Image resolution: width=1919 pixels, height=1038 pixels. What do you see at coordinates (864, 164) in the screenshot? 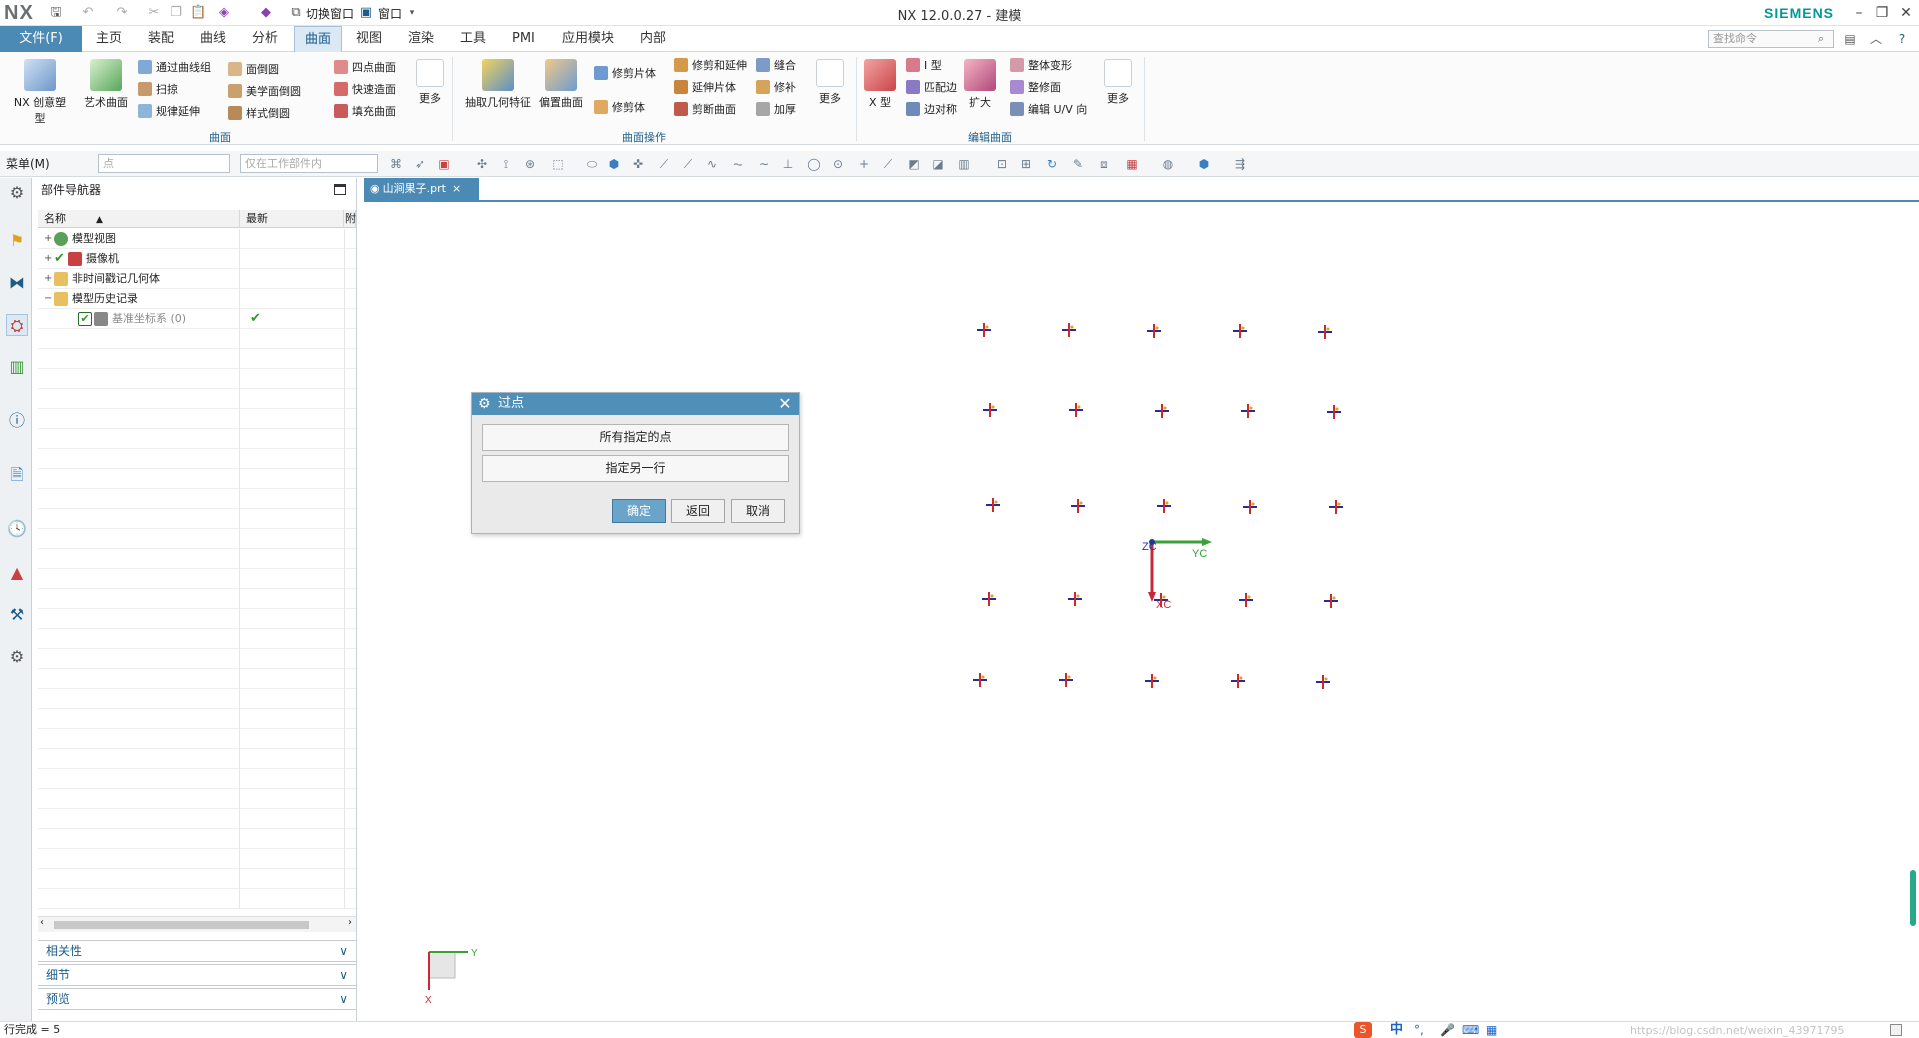
I see `plus-icon: +` at bounding box center [864, 164].